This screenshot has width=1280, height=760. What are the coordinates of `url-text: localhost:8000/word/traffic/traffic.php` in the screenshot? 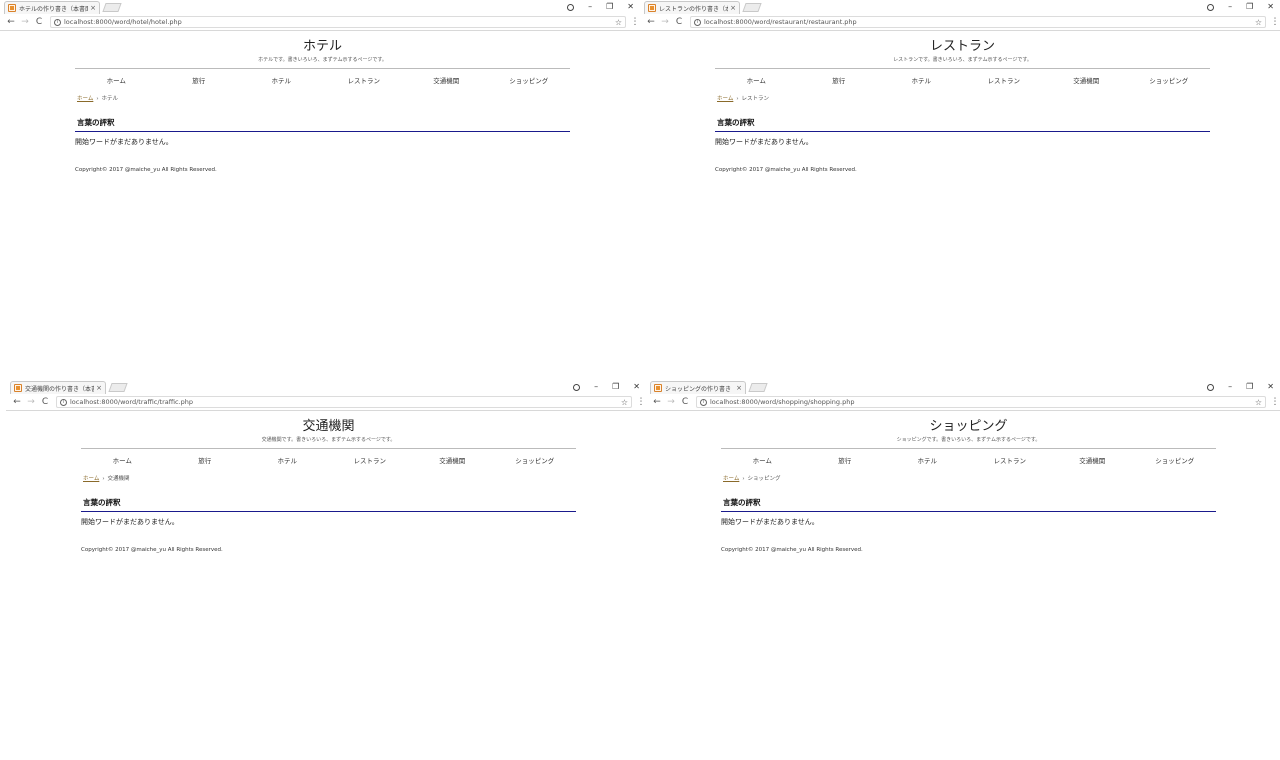 It's located at (345, 402).